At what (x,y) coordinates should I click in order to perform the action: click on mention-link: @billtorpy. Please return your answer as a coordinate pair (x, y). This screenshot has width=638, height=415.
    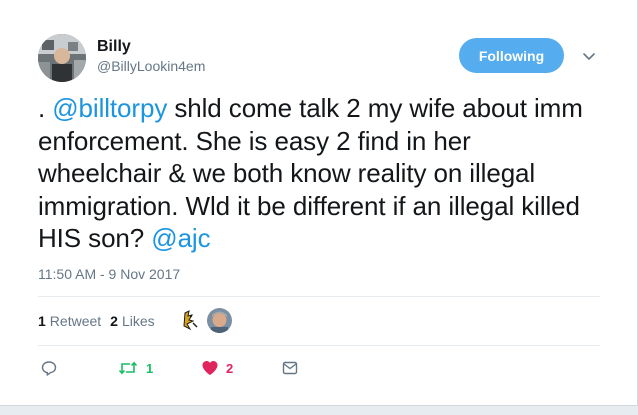
    Looking at the image, I should click on (109, 108).